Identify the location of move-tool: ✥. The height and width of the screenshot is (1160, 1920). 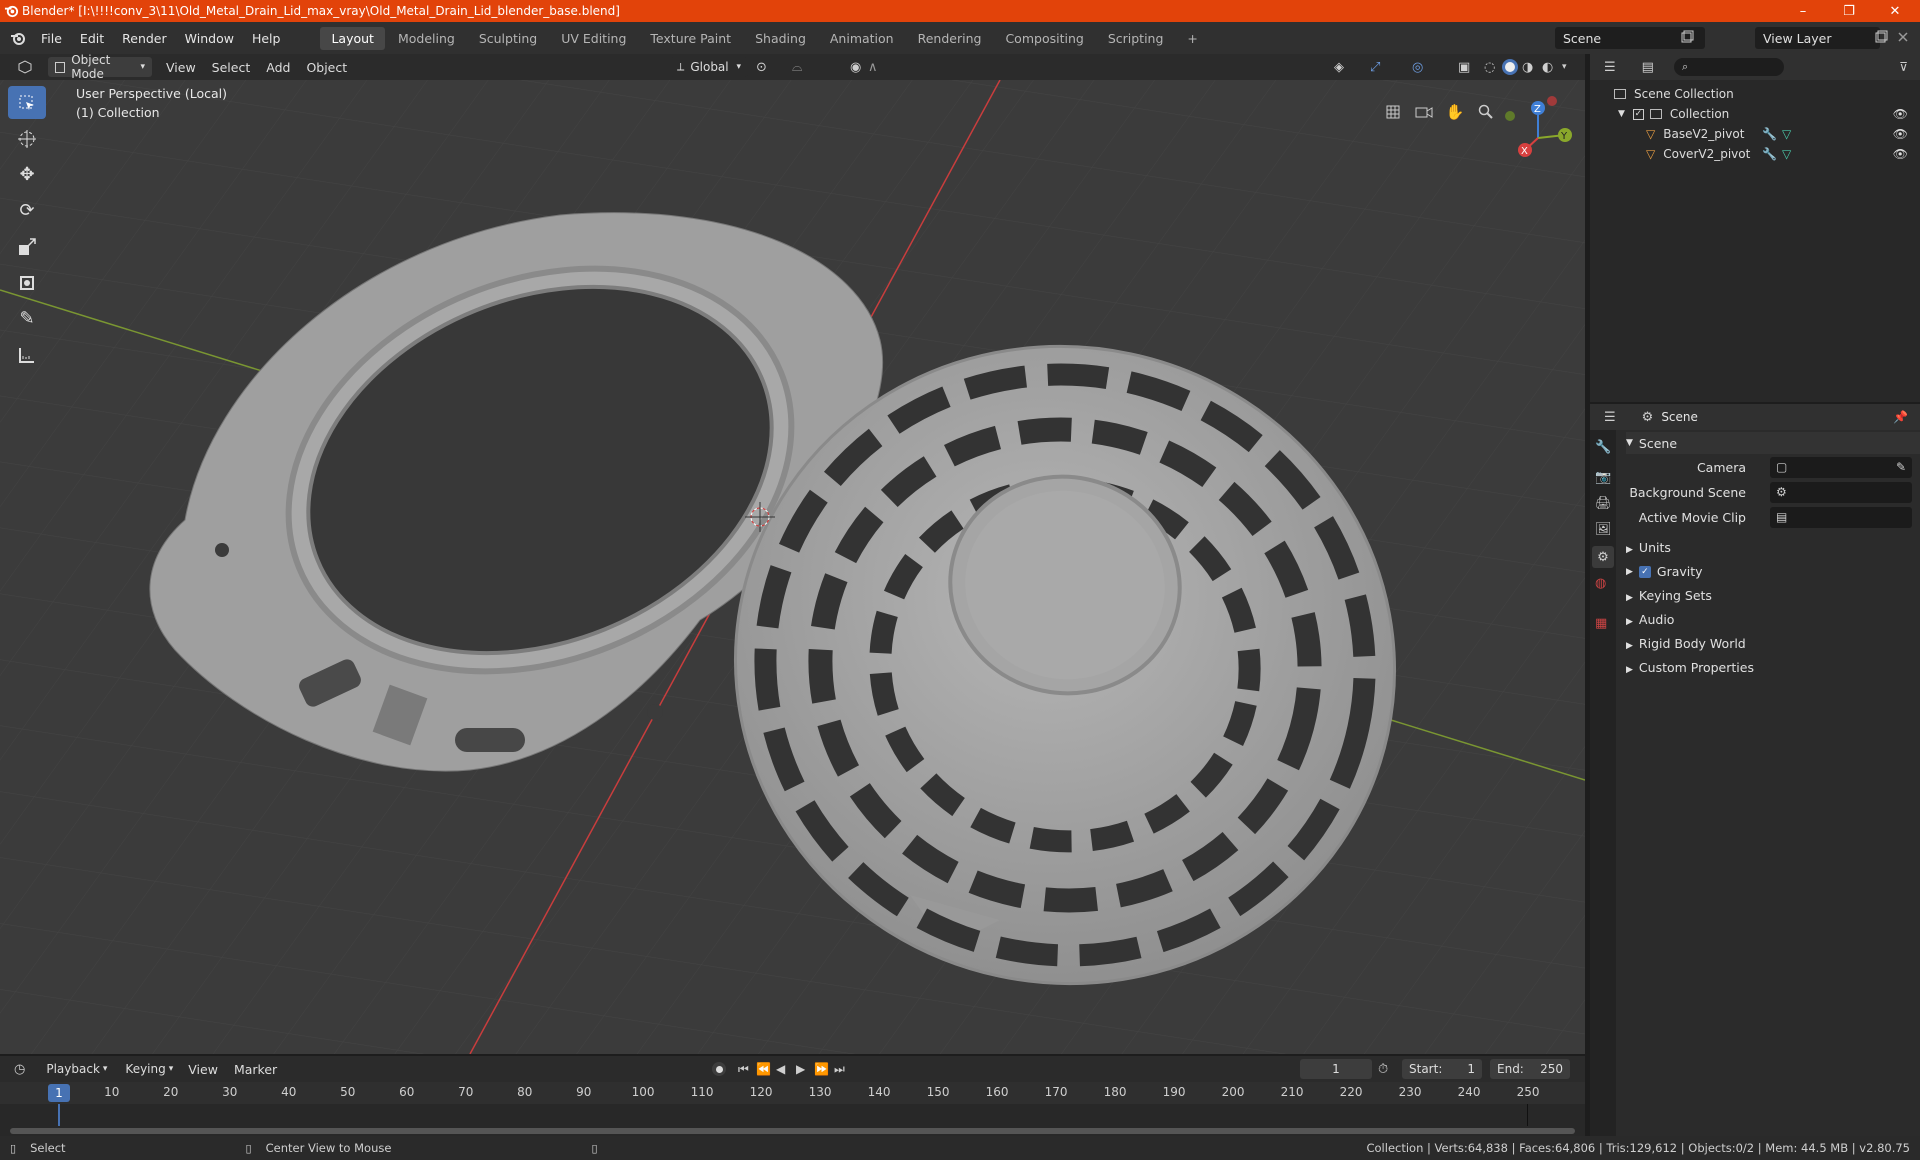
(27, 174).